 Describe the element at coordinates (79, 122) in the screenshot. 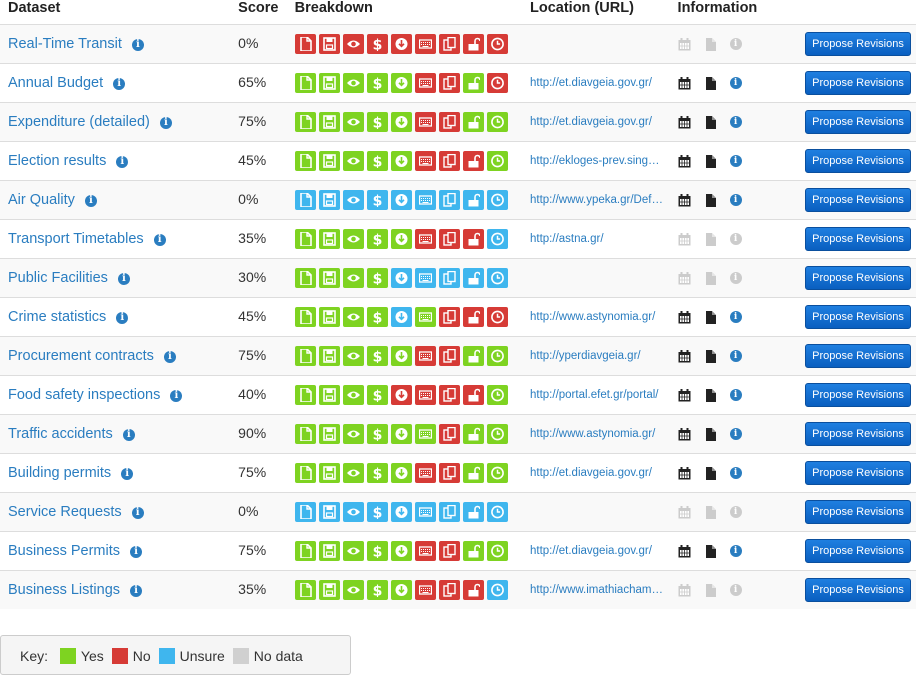

I see `dataset-link: Expenditure (detailed)` at that location.